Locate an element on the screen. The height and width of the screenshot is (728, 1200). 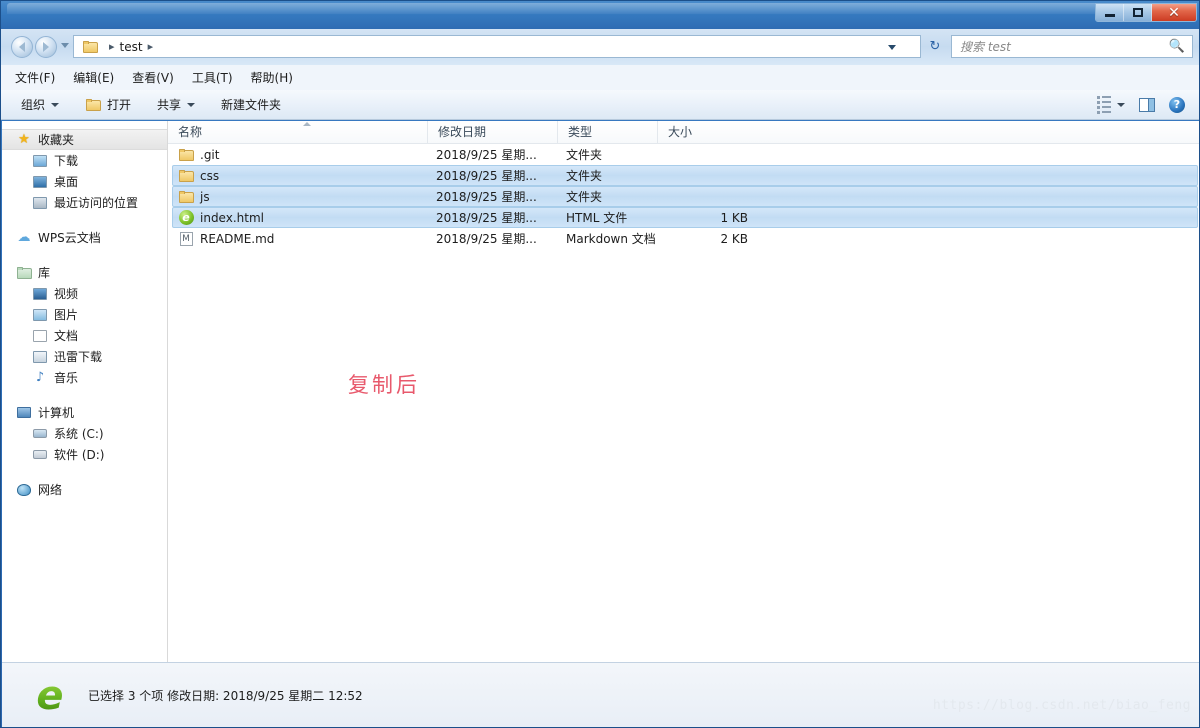
sidebar-item-drive-c: 系统 (C:) is located at coordinates (84, 433).